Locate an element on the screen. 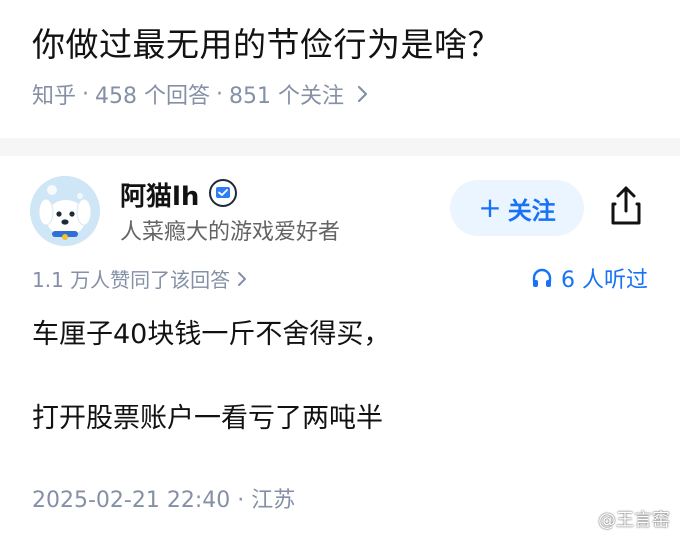  dog-avatar-icon is located at coordinates (65, 211).